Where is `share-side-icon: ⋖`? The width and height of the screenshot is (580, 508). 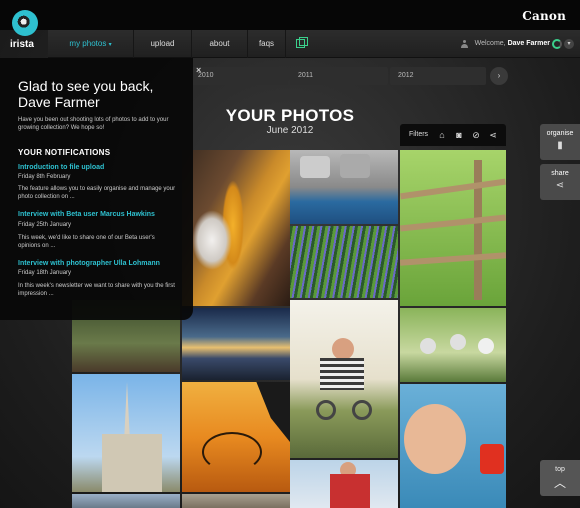
share-side-icon: ⋖ is located at coordinates (560, 185).